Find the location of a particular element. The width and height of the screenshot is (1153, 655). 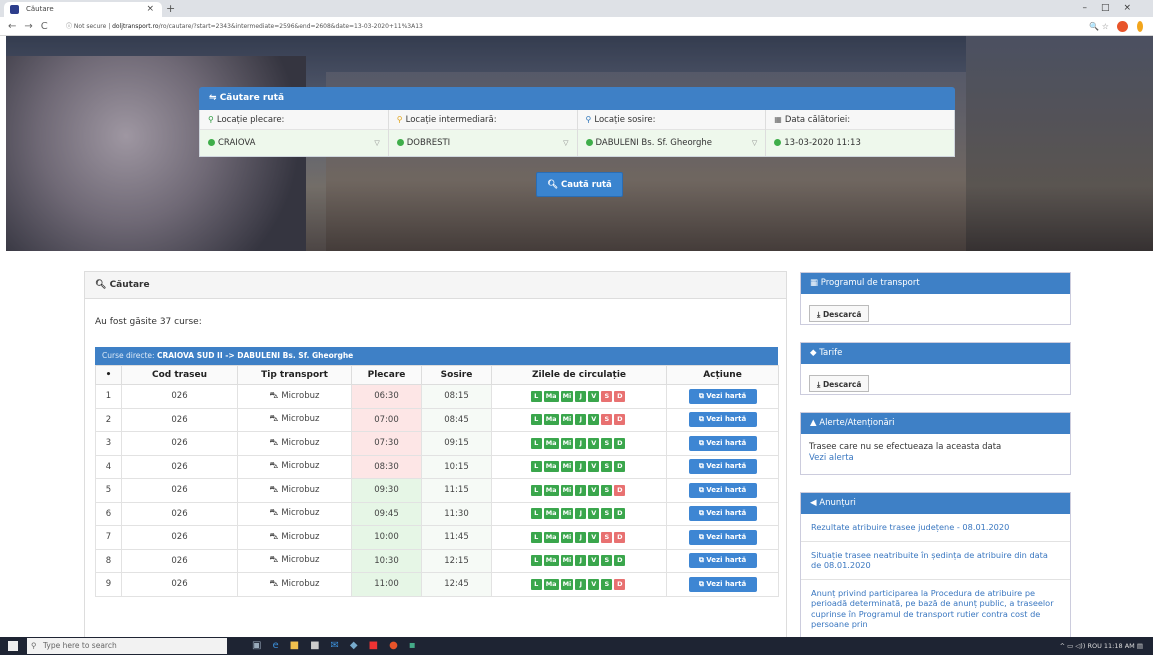

language-indicator: ROU is located at coordinates (1094, 646).